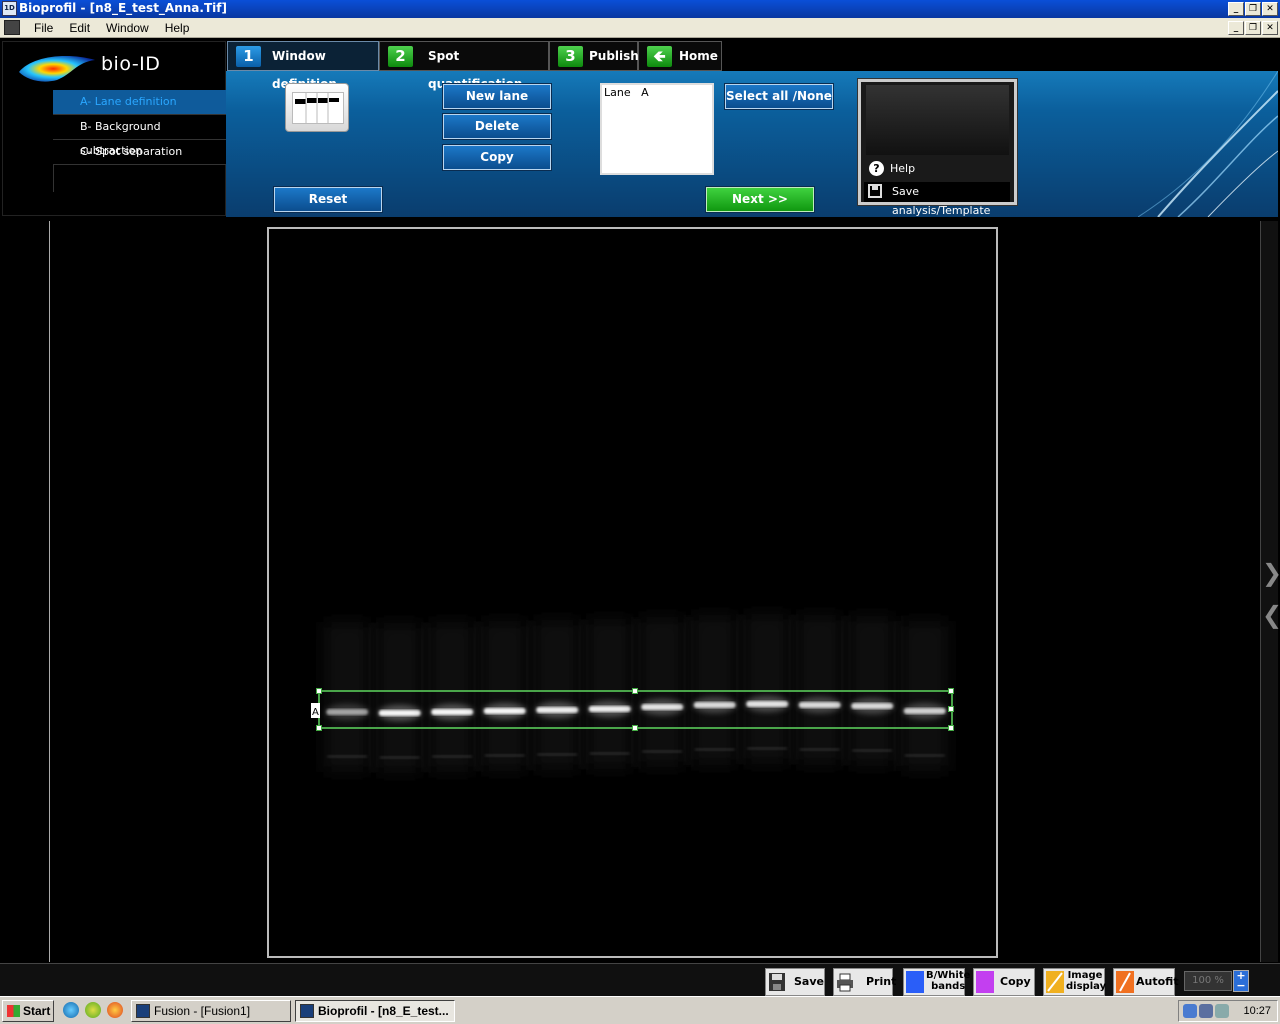 This screenshot has height=1024, width=1280. I want to click on help-panel: ? Help Save analysis/Template, so click(937, 148).